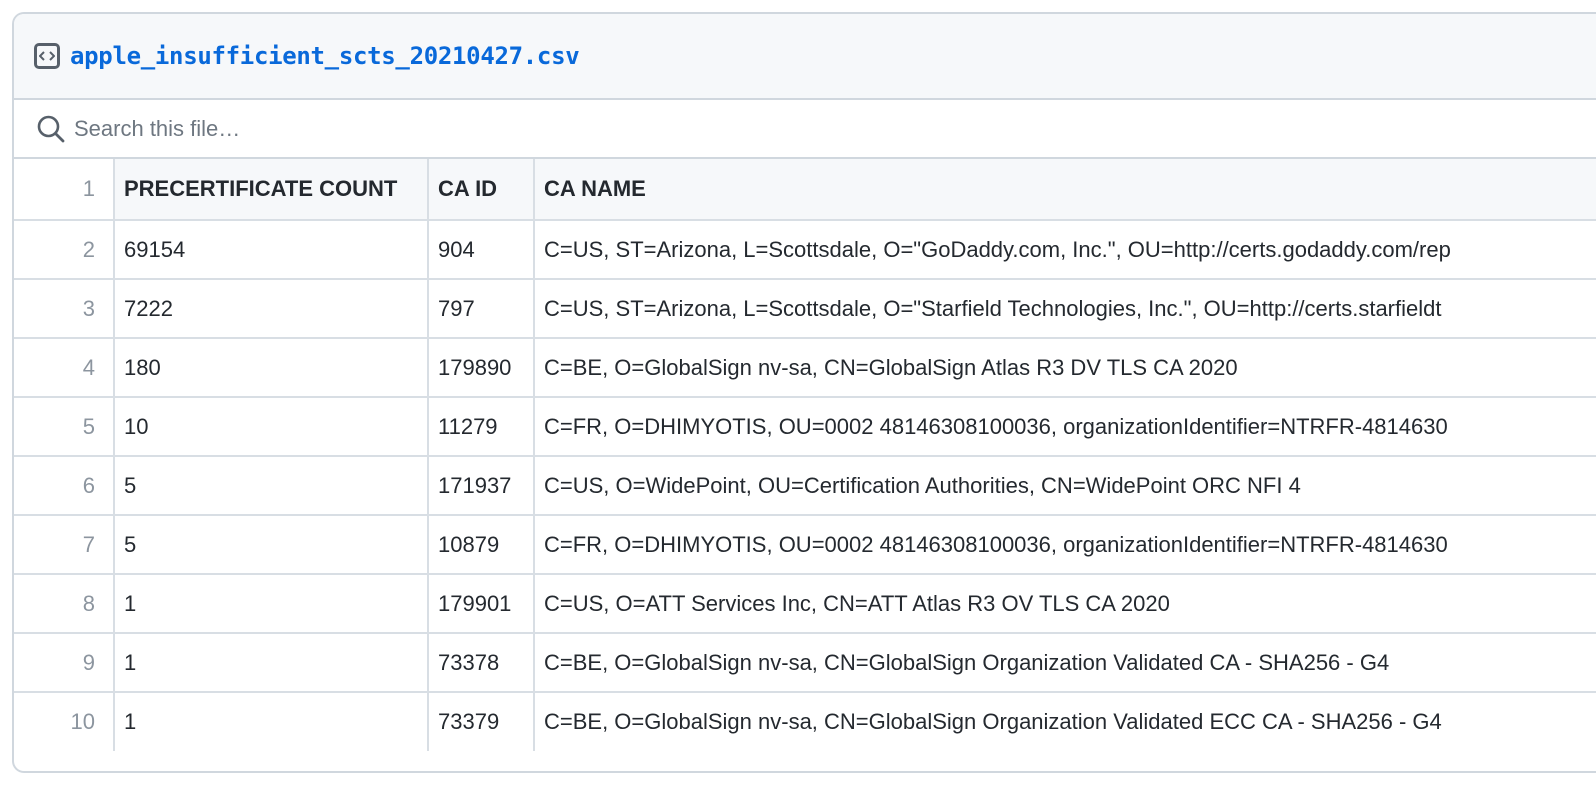 The width and height of the screenshot is (1596, 798). I want to click on cell-ca-id: 73379, so click(481, 721).